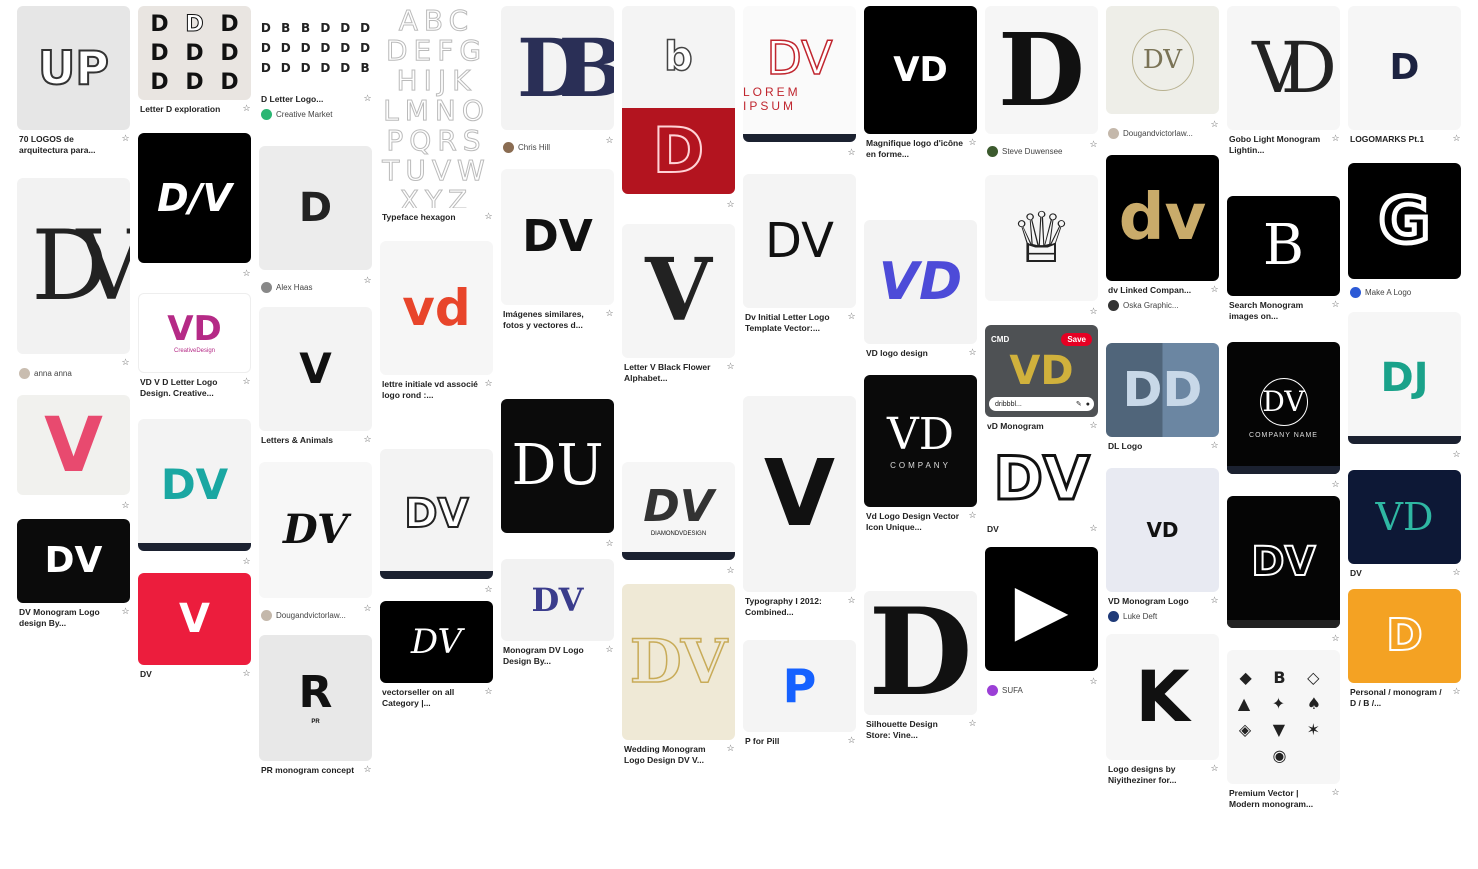  What do you see at coordinates (436, 107) in the screenshot?
I see `pin-image: ABC DEFG HIJK LMNO PQRS TUVW XYZ` at bounding box center [436, 107].